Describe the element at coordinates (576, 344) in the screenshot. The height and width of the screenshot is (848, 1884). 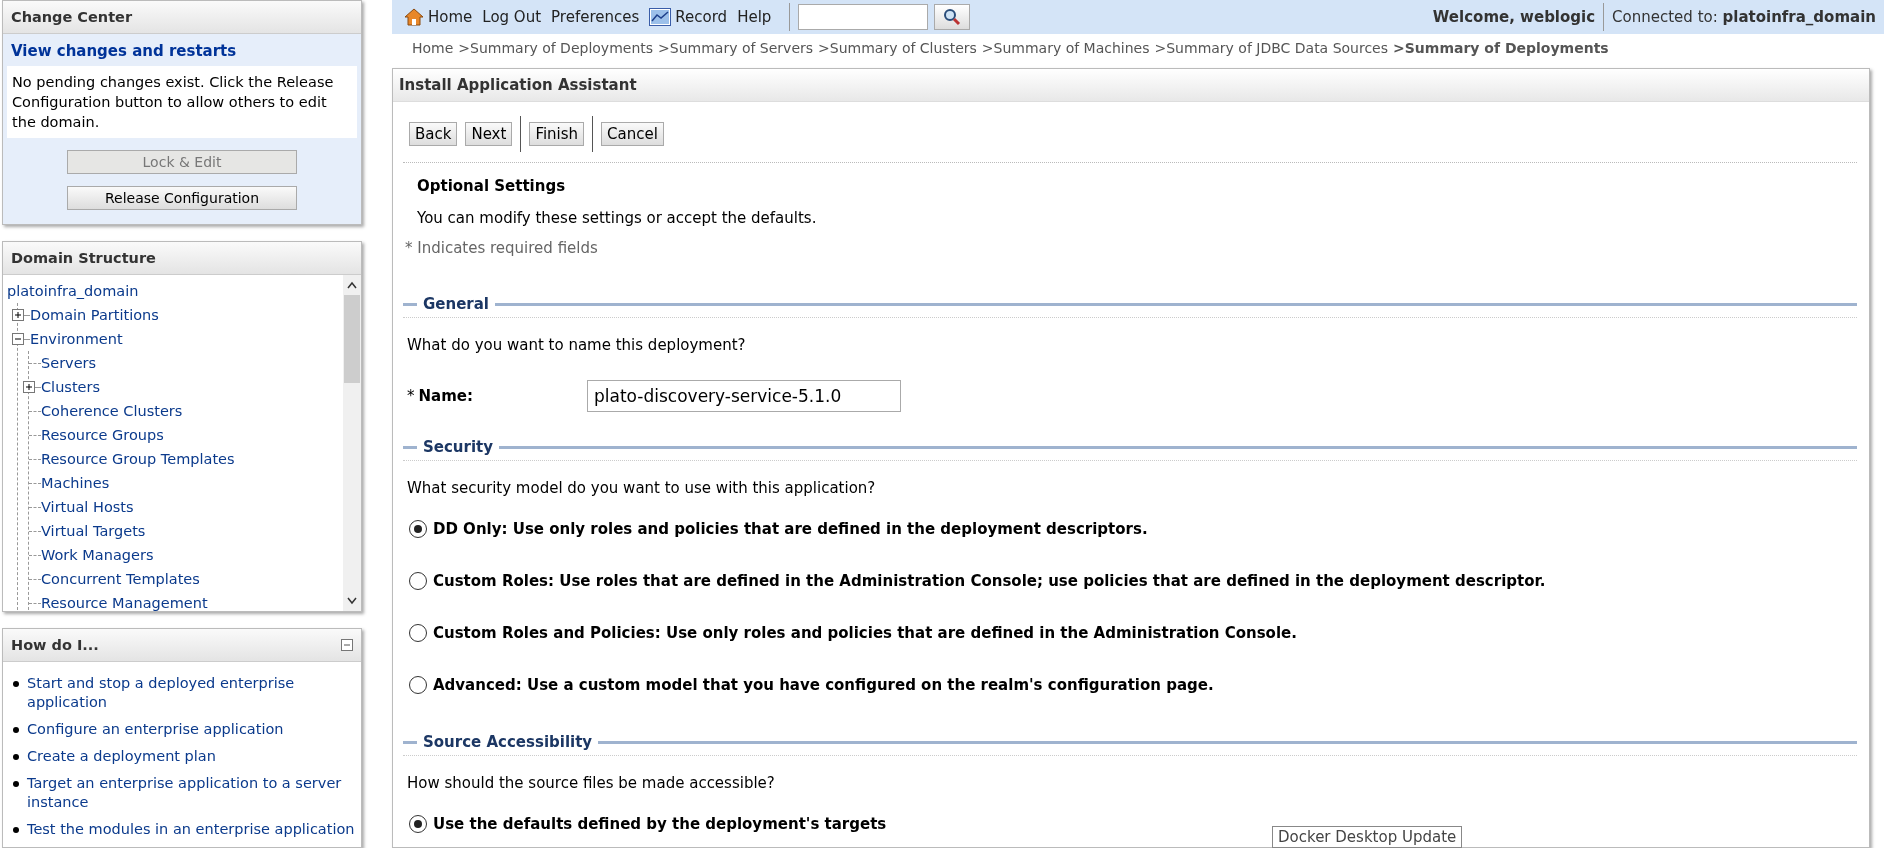
I see `section-question: What do you want to name this deployment?` at that location.